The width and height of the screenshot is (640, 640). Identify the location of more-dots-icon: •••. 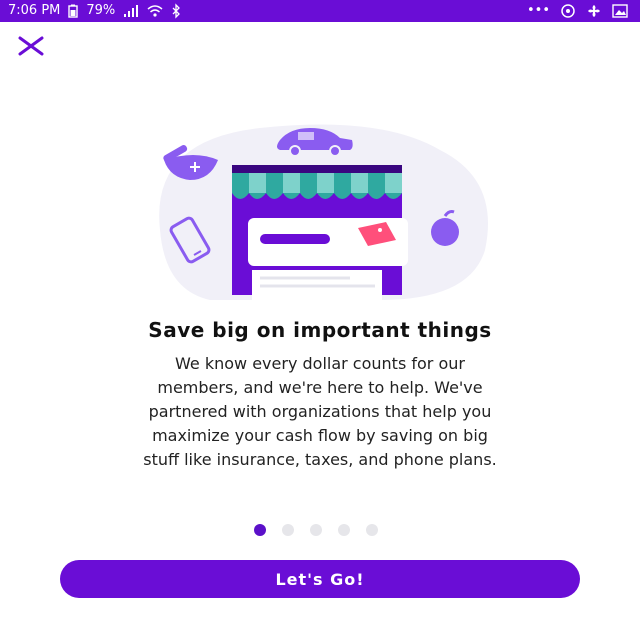
(538, 10).